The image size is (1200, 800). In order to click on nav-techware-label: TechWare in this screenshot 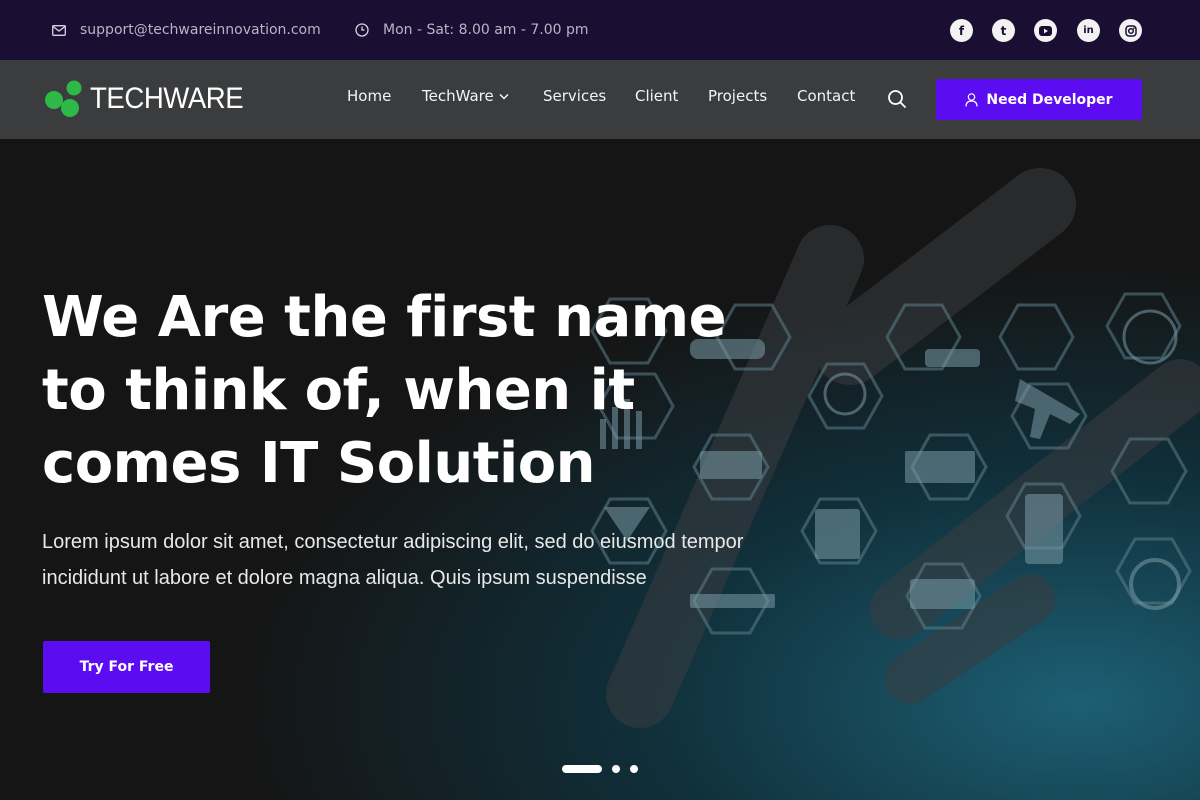, I will do `click(458, 96)`.